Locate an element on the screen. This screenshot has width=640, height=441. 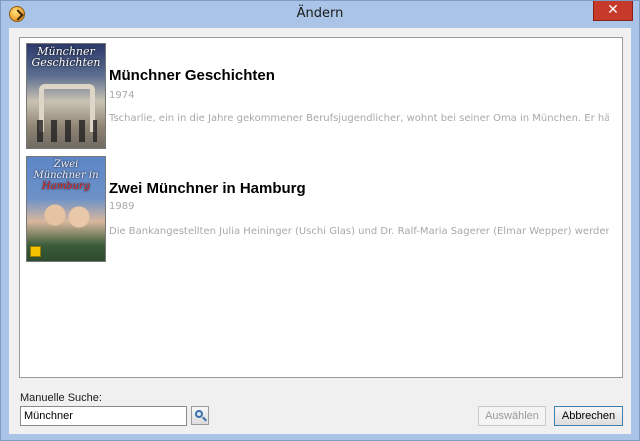
search-button is located at coordinates (200, 415).